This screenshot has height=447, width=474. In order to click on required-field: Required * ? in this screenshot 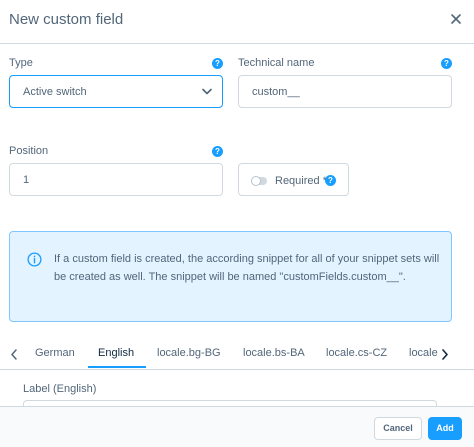, I will do `click(293, 179)`.